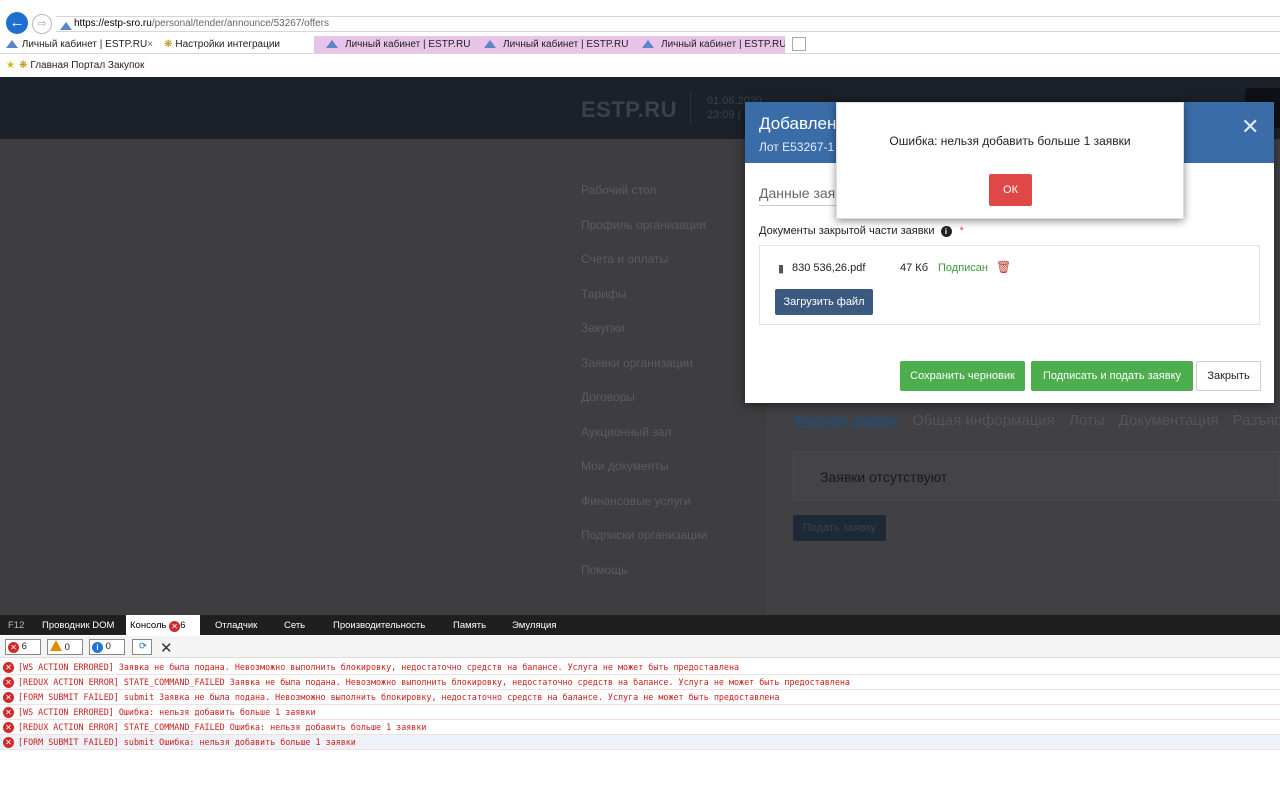  Describe the element at coordinates (234, 44) in the screenshot. I see `browser-tab-2: ❋ Настройки интеграции` at that location.